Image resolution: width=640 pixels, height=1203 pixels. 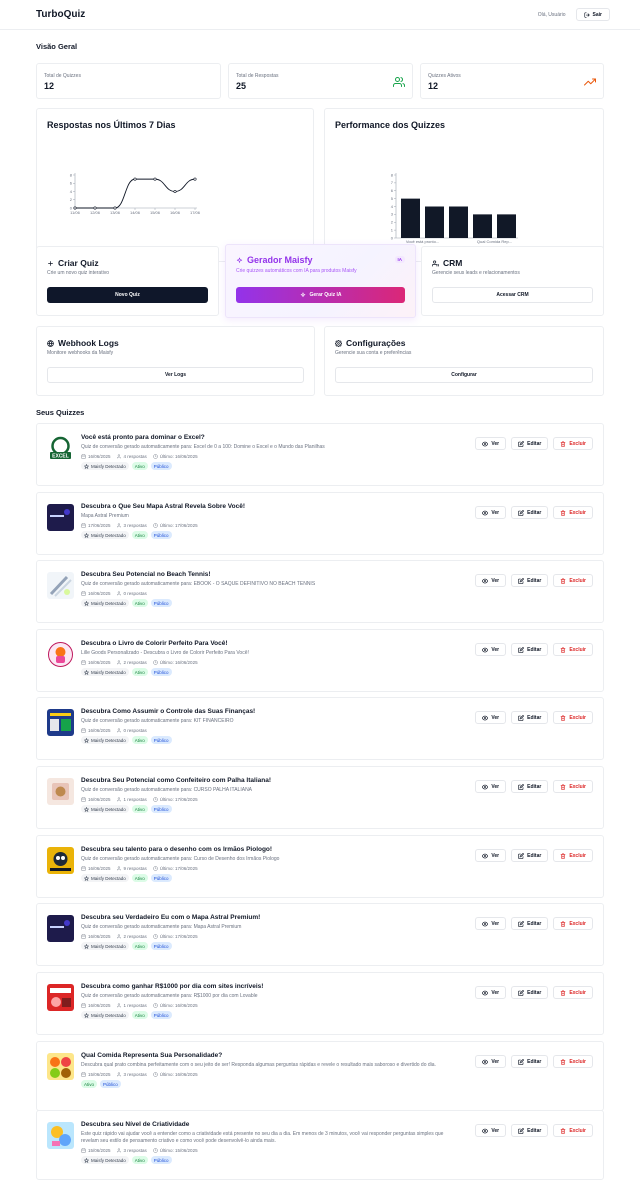 I want to click on header-right: Olá, Usuário Sair, so click(x=574, y=14).